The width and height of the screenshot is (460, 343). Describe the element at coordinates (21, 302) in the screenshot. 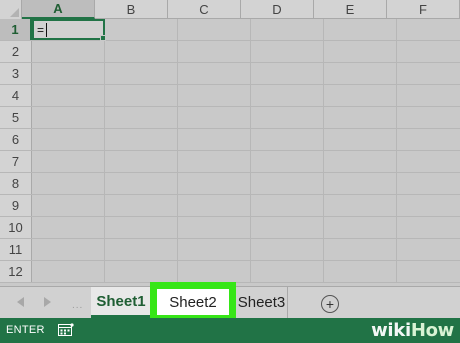

I see `triangle-left-icon` at that location.